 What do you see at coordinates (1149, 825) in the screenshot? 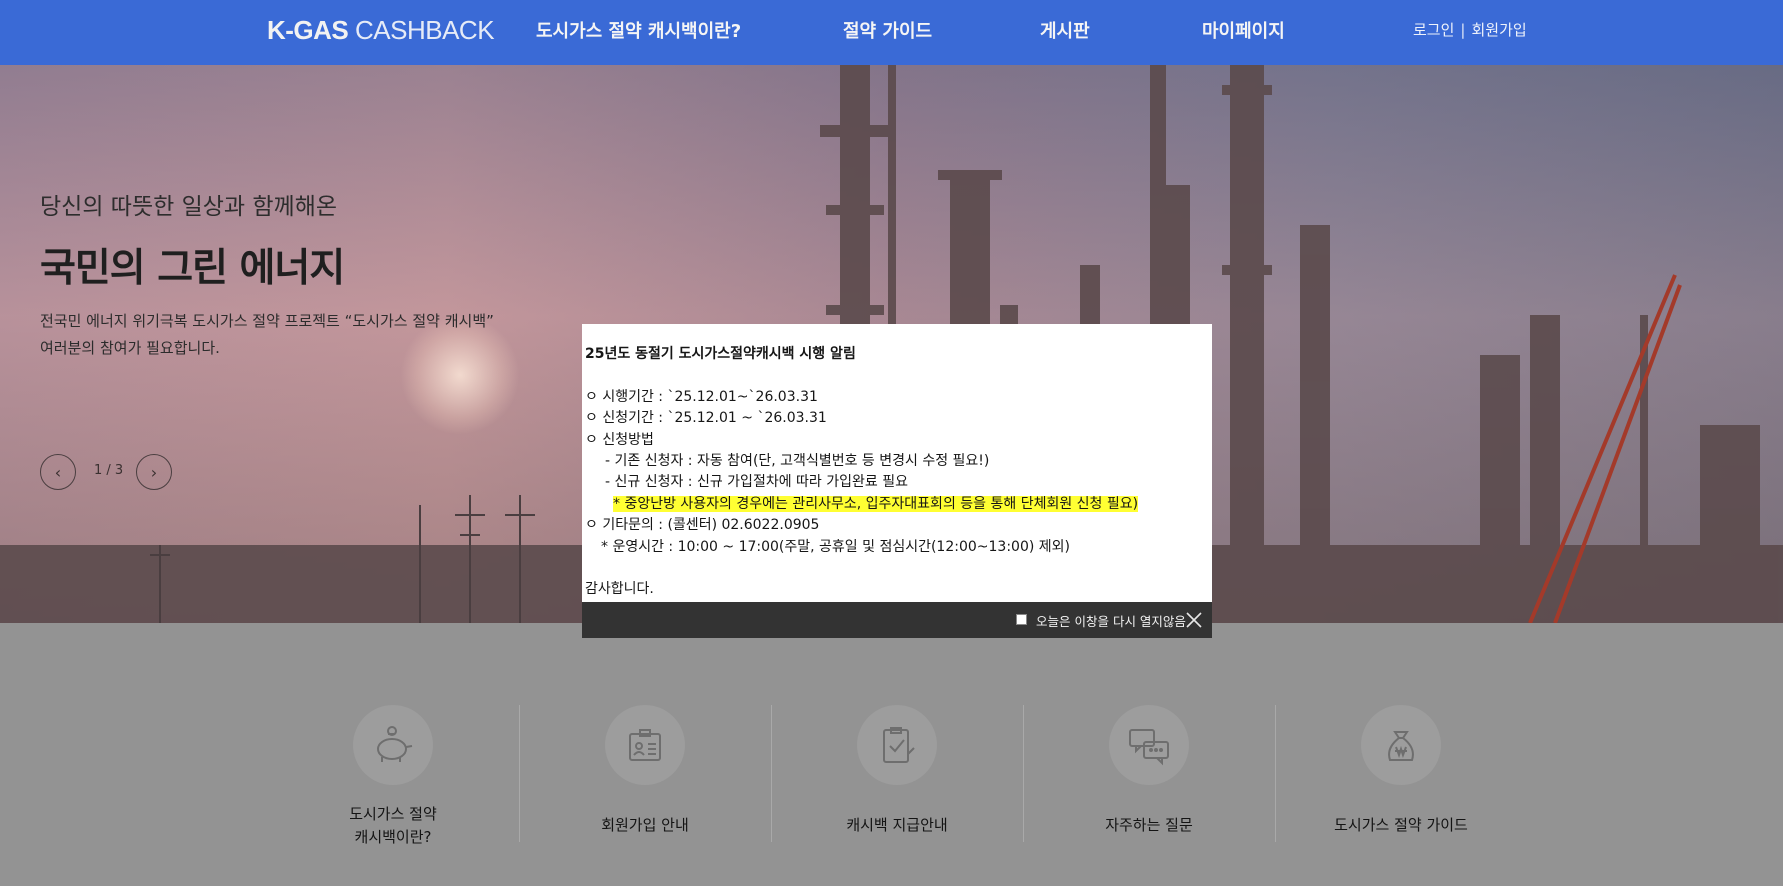
I see `quick-item-label: 자주하는 질문` at bounding box center [1149, 825].